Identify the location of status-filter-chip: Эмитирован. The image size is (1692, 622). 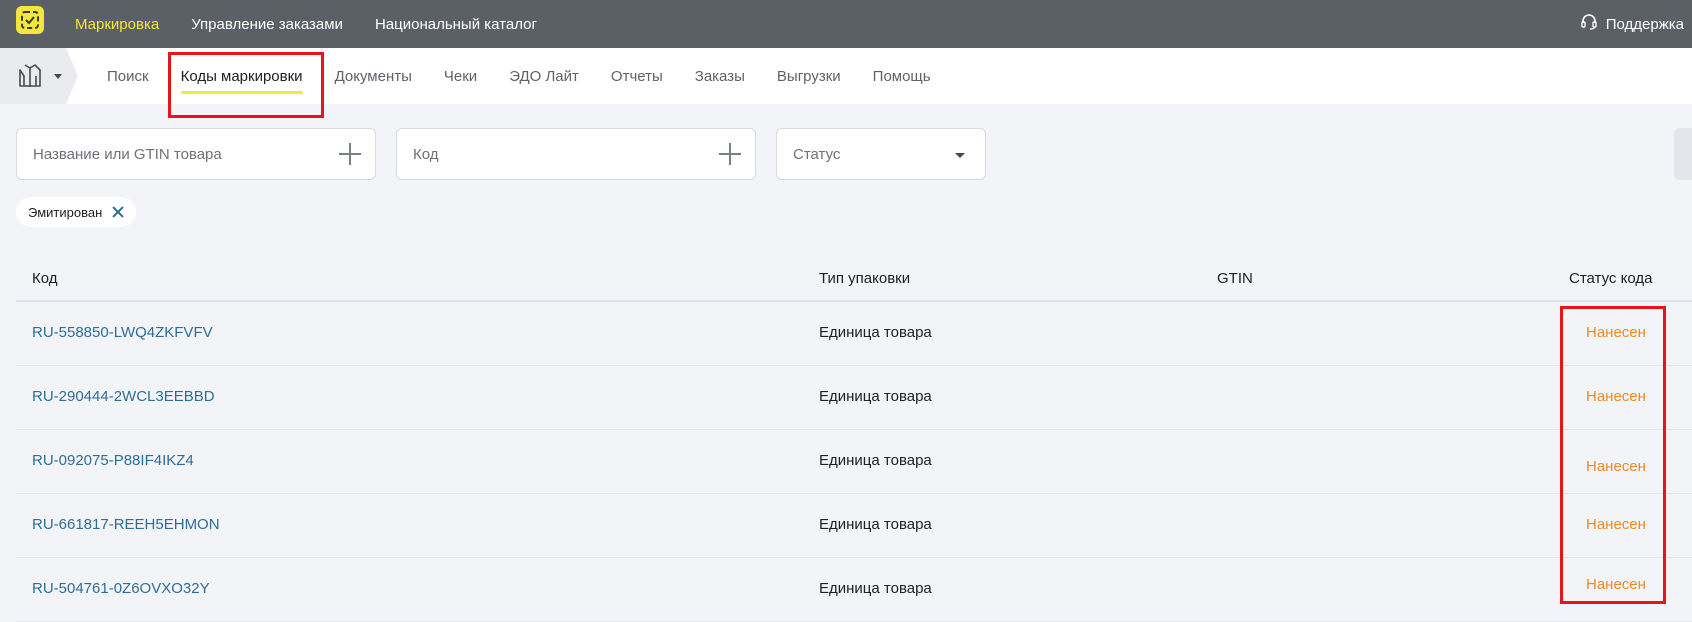
(76, 212).